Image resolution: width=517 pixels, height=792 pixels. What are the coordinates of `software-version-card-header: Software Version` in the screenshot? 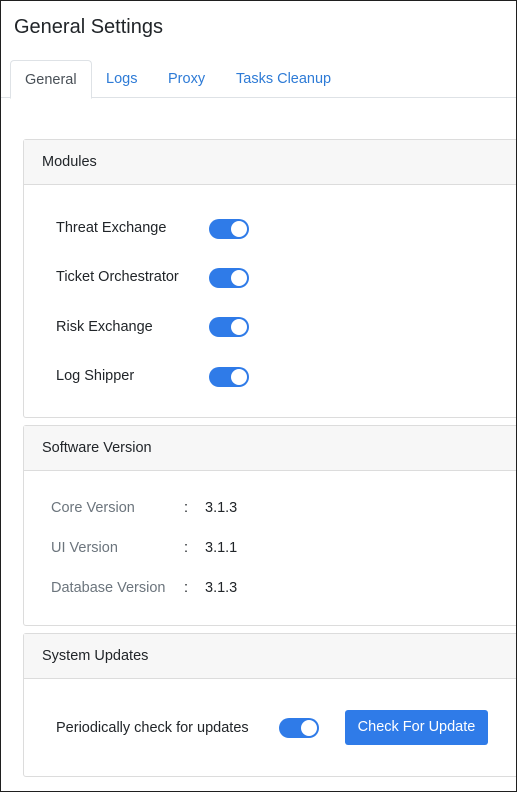 It's located at (270, 448).